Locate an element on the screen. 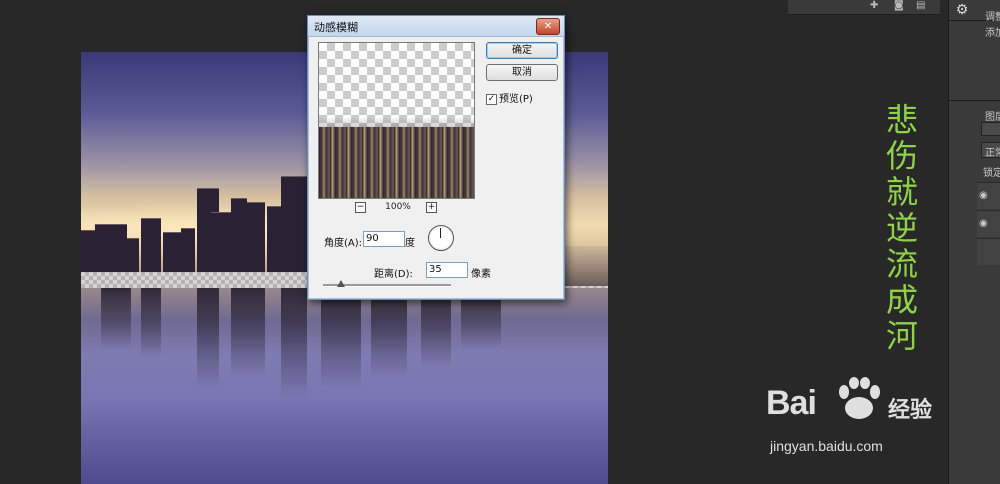  poem-char: 流 is located at coordinates (901, 264).